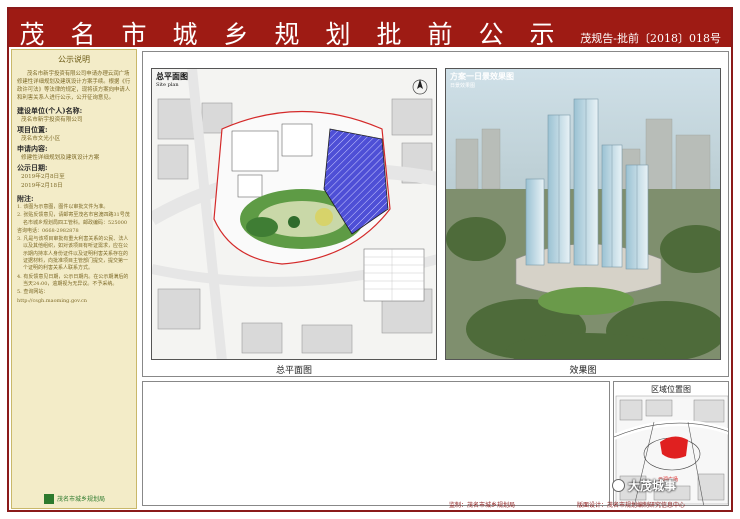  What do you see at coordinates (48, 230) in the screenshot?
I see `note-item: 咨询电话：0668-2982878` at bounding box center [48, 230].